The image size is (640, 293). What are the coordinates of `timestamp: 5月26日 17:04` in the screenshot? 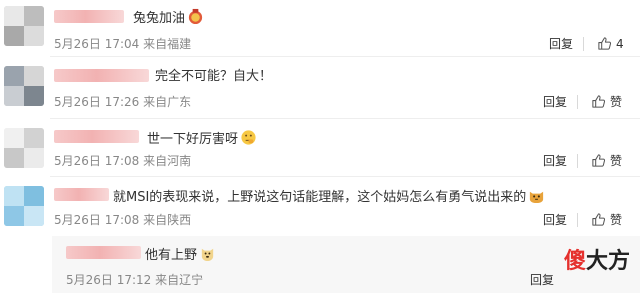 It's located at (97, 44).